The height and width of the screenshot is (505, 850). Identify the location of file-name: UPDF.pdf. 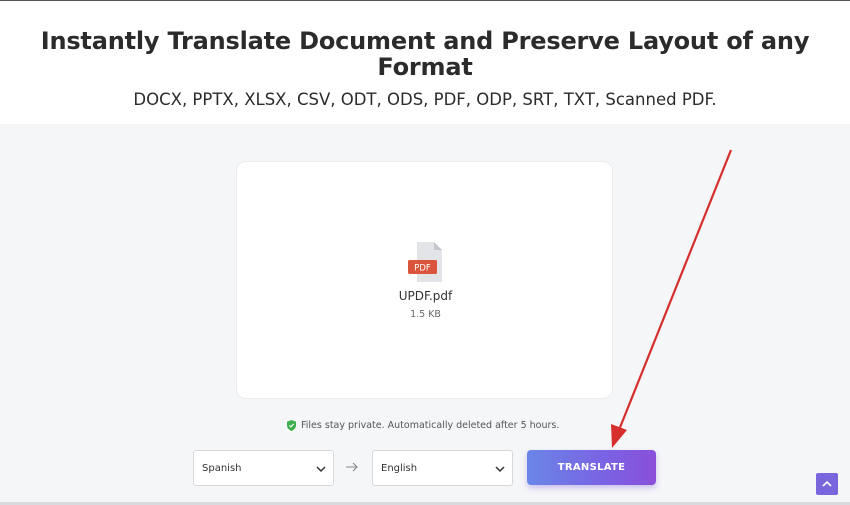
(425, 296).